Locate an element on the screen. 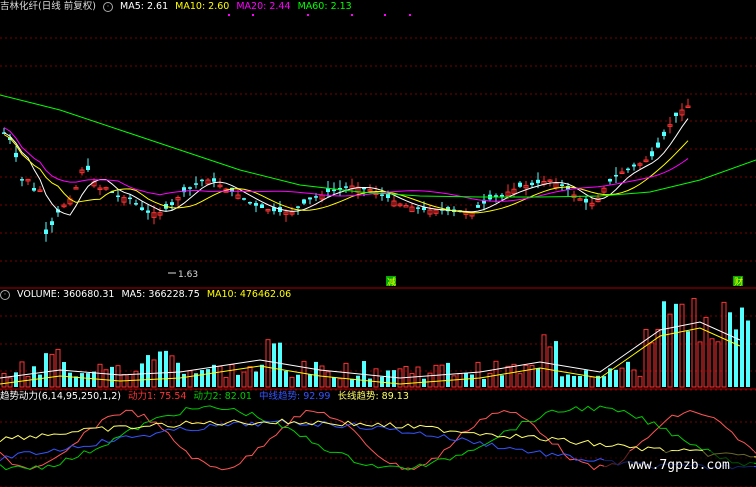  low-price-annotation: 1.63 is located at coordinates (188, 275).